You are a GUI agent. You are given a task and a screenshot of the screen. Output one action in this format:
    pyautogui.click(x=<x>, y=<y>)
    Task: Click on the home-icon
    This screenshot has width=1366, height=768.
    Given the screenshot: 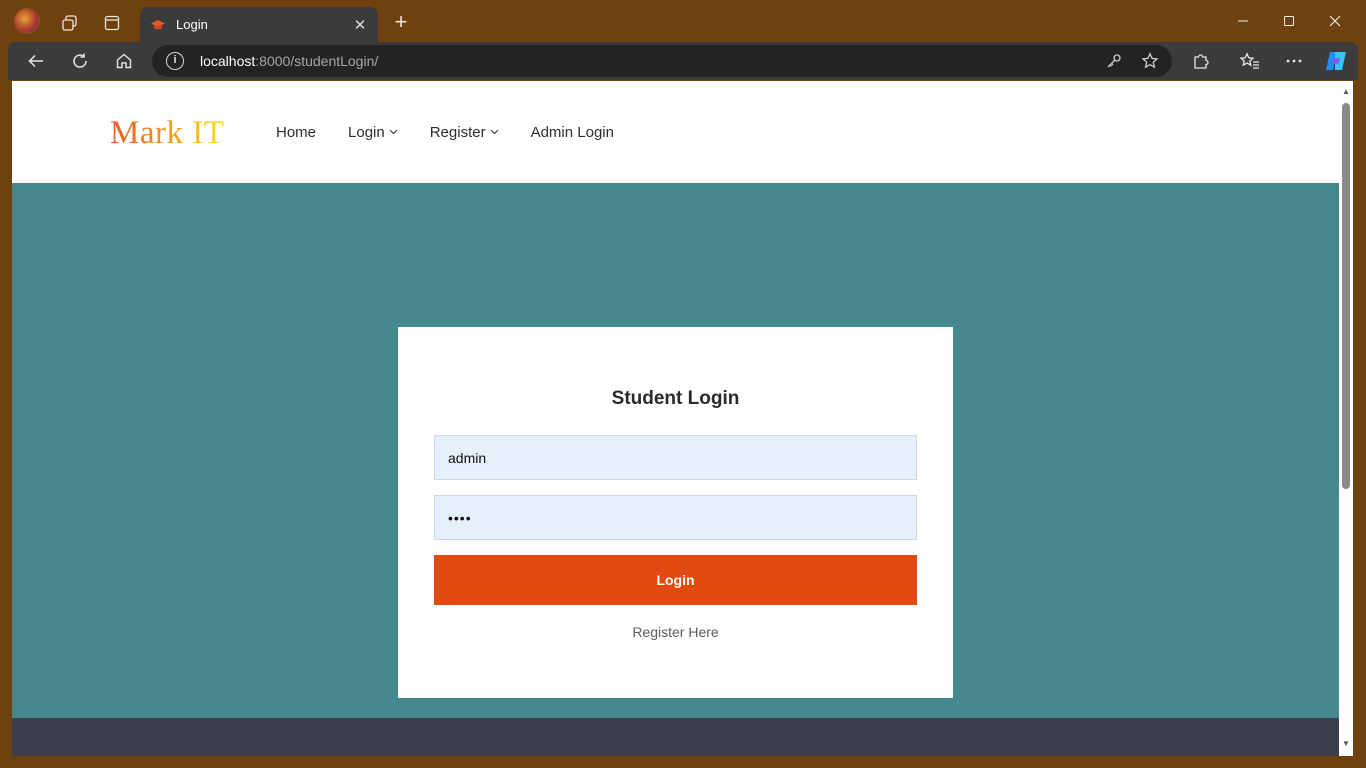 What is the action you would take?
    pyautogui.click(x=124, y=61)
    